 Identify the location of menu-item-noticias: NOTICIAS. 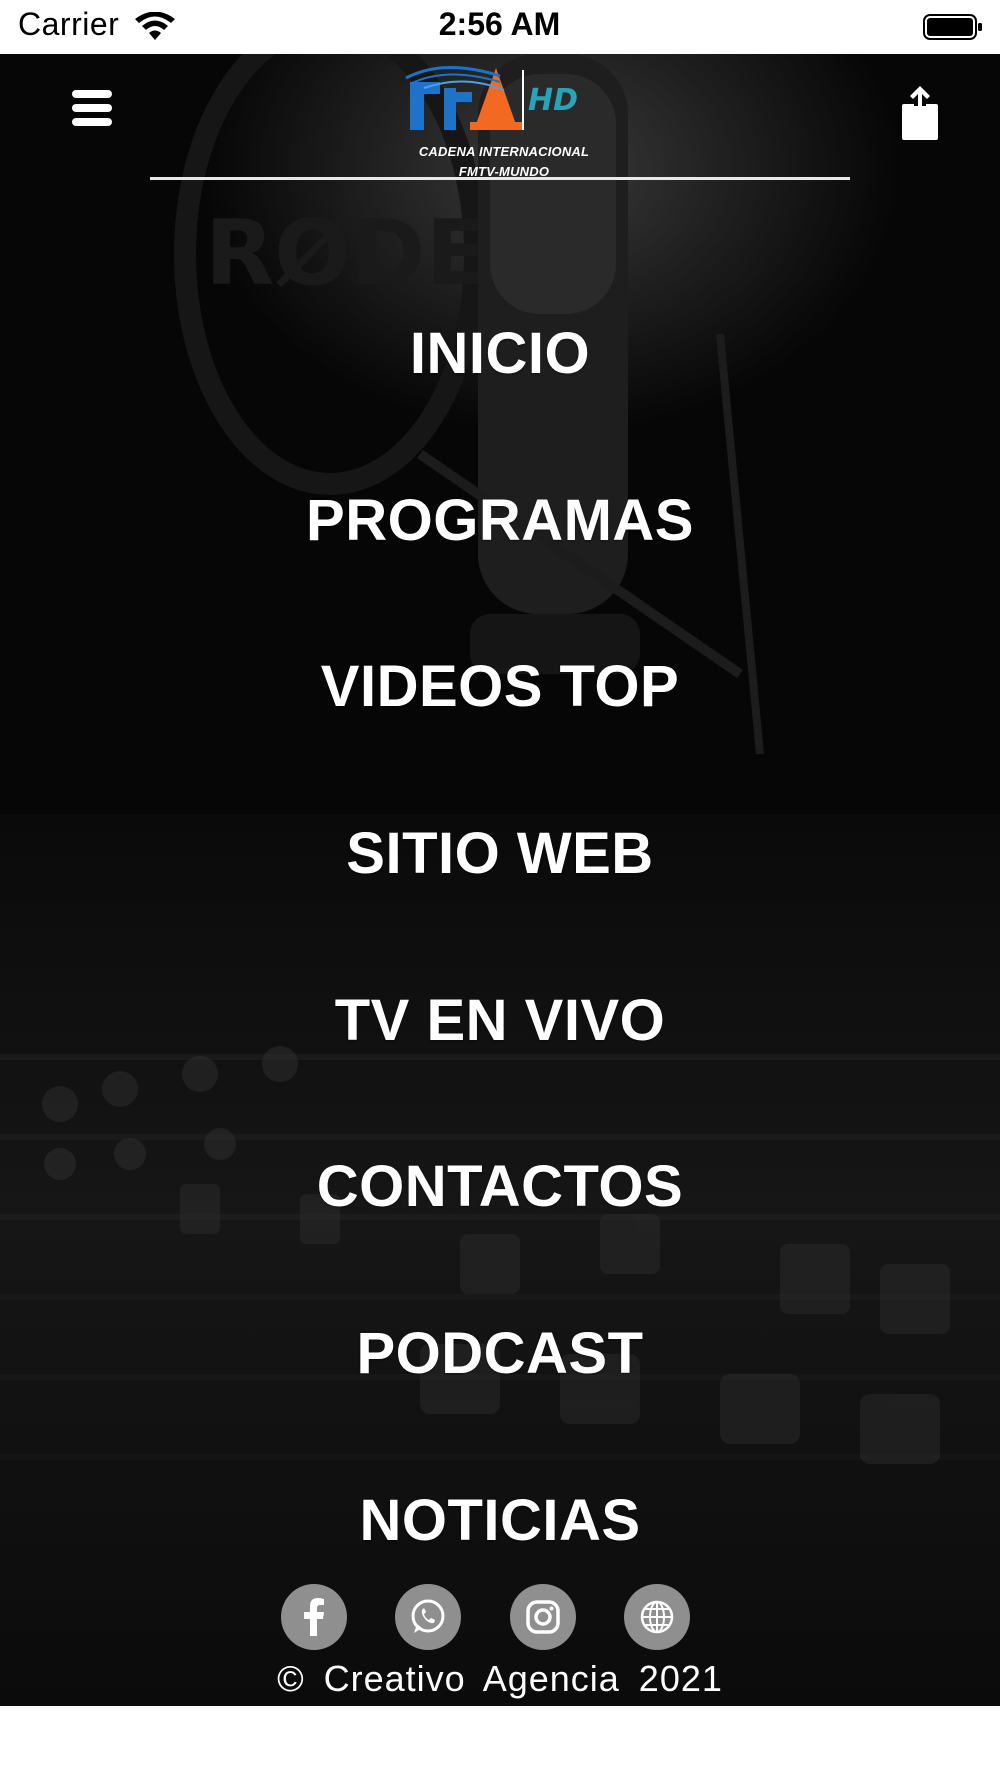
(500, 1521).